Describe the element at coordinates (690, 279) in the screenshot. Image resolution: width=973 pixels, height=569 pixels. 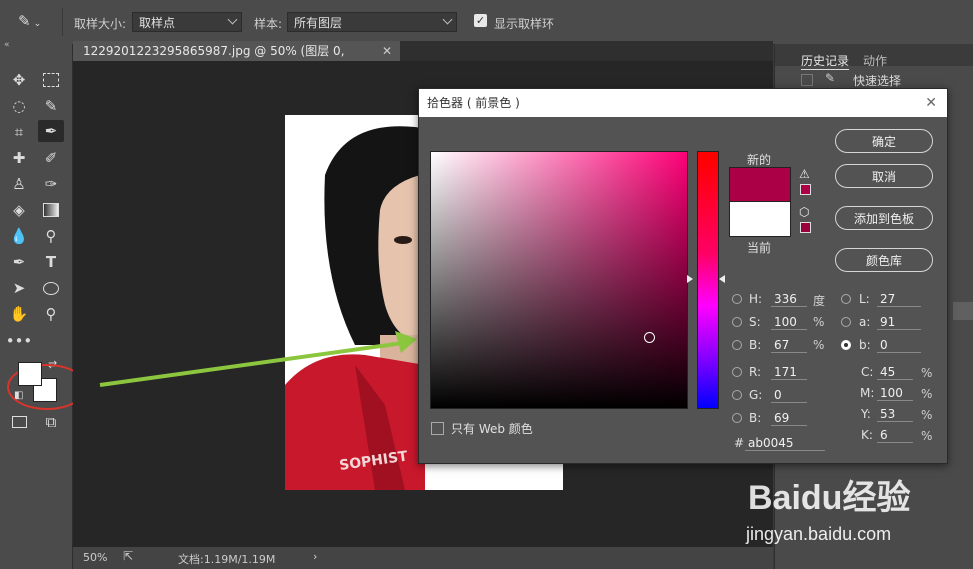
I see `hue-slider-left-handle` at that location.